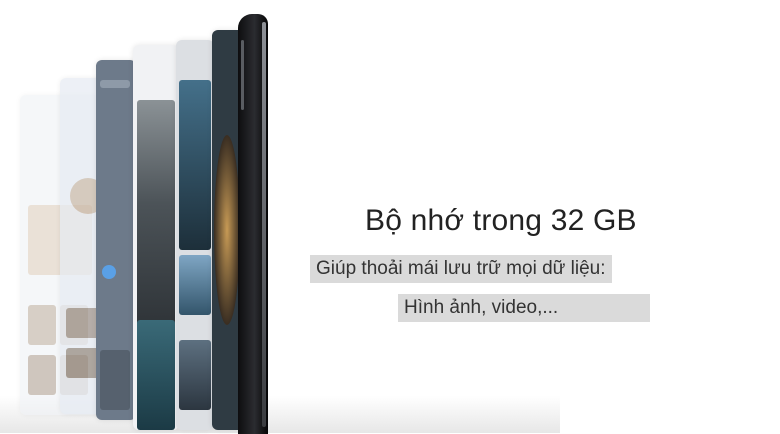 This screenshot has width=780, height=434. Describe the element at coordinates (156, 375) in the screenshot. I see `ocean-photo` at that location.